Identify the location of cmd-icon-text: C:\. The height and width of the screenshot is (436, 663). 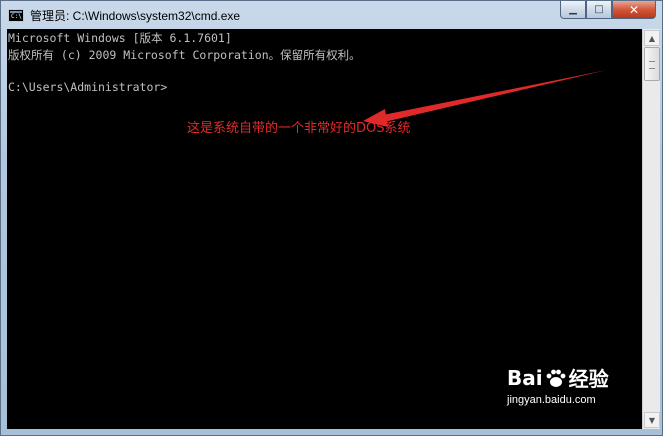
(16, 16).